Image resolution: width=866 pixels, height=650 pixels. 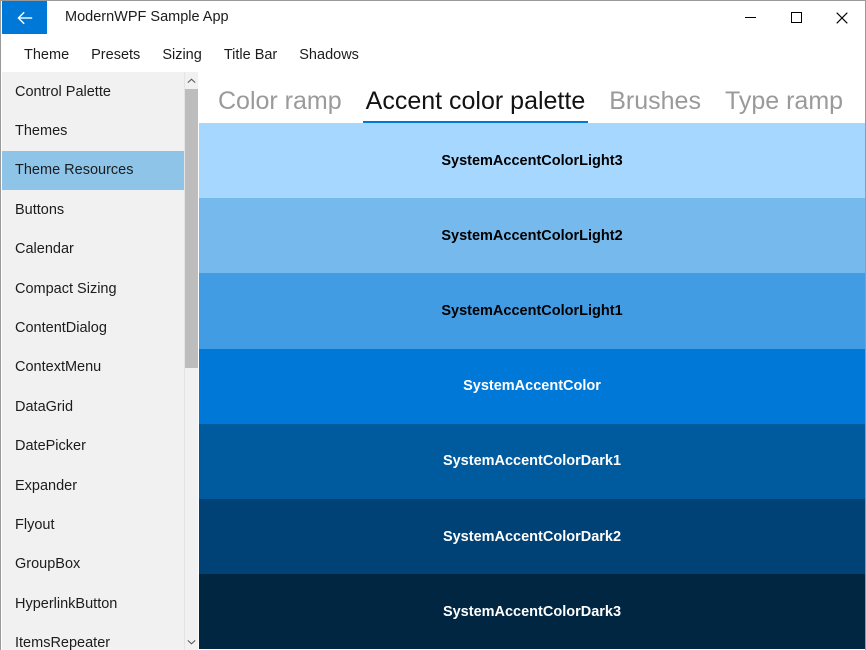 I want to click on sidebar-item-contextmenu: ContextMenu, so click(x=93, y=367).